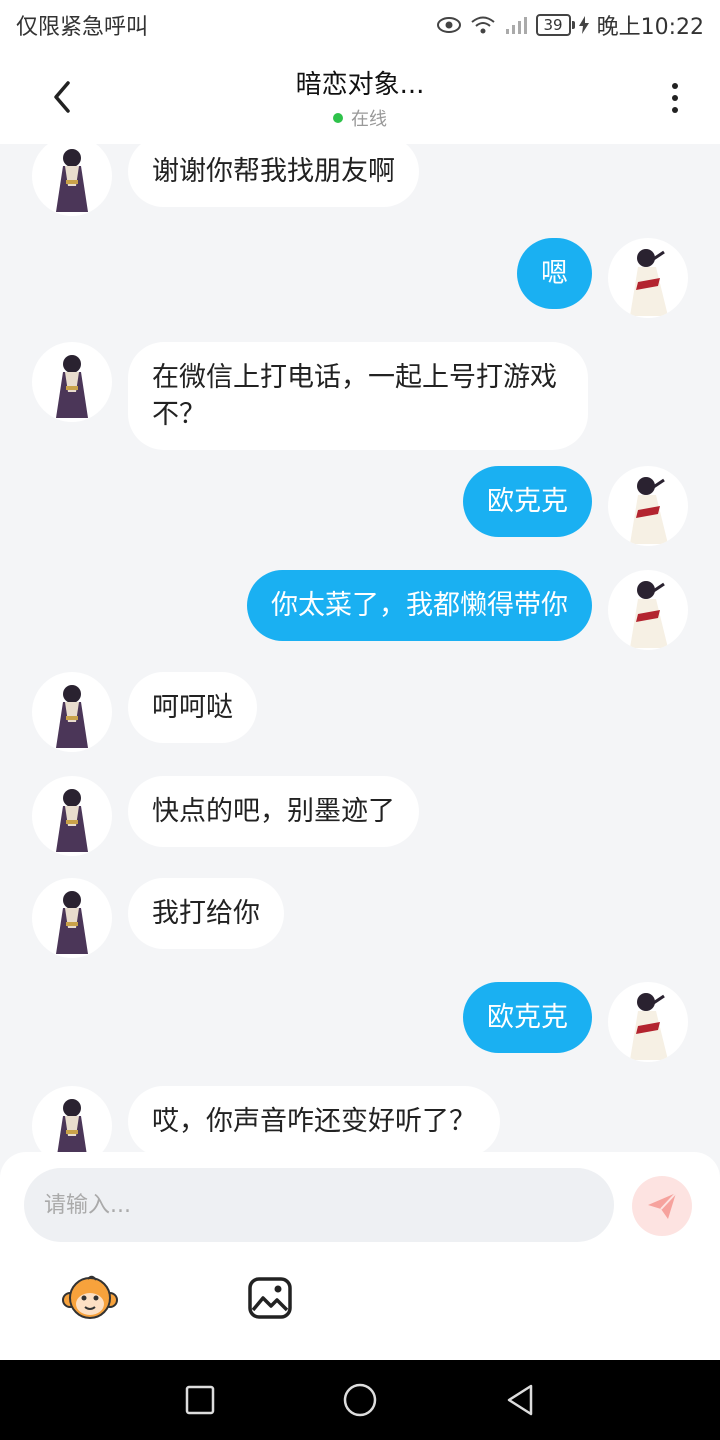  What do you see at coordinates (516, 25) in the screenshot?
I see `signal-icon` at bounding box center [516, 25].